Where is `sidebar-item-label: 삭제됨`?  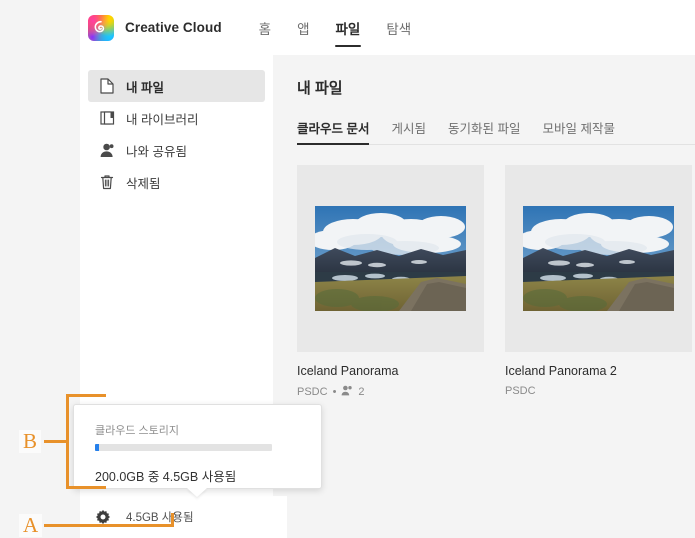 sidebar-item-label: 삭제됨 is located at coordinates (143, 183).